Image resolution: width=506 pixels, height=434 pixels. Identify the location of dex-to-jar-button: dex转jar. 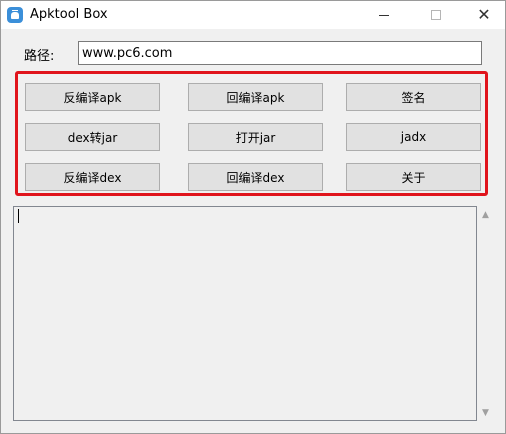
(92, 137).